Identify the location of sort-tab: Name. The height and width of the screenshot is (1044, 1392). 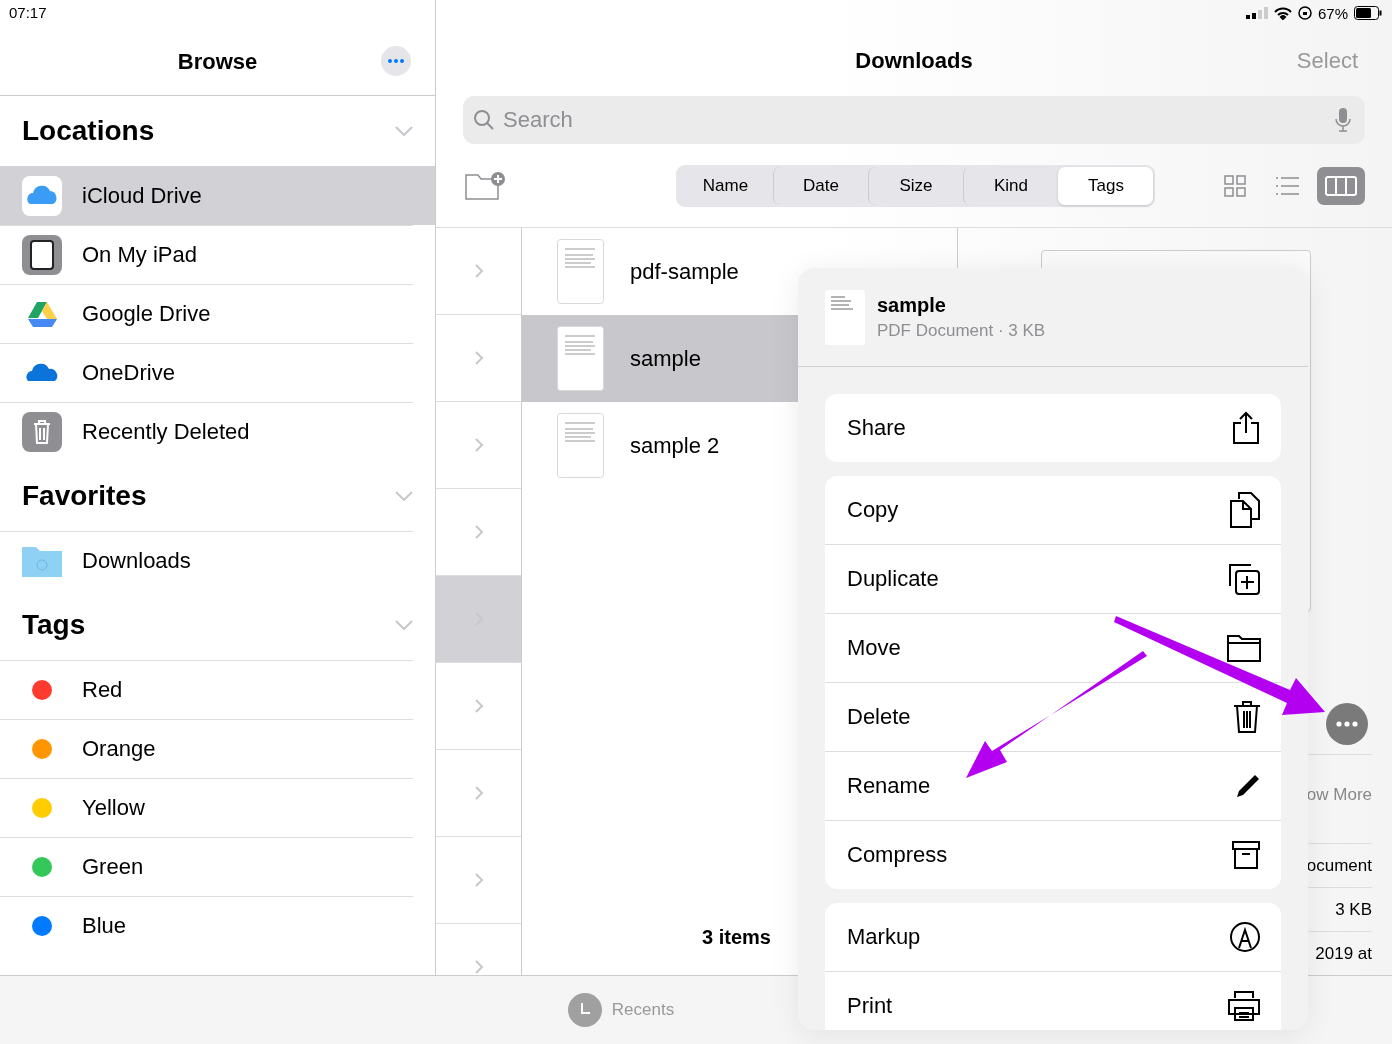
(725, 185).